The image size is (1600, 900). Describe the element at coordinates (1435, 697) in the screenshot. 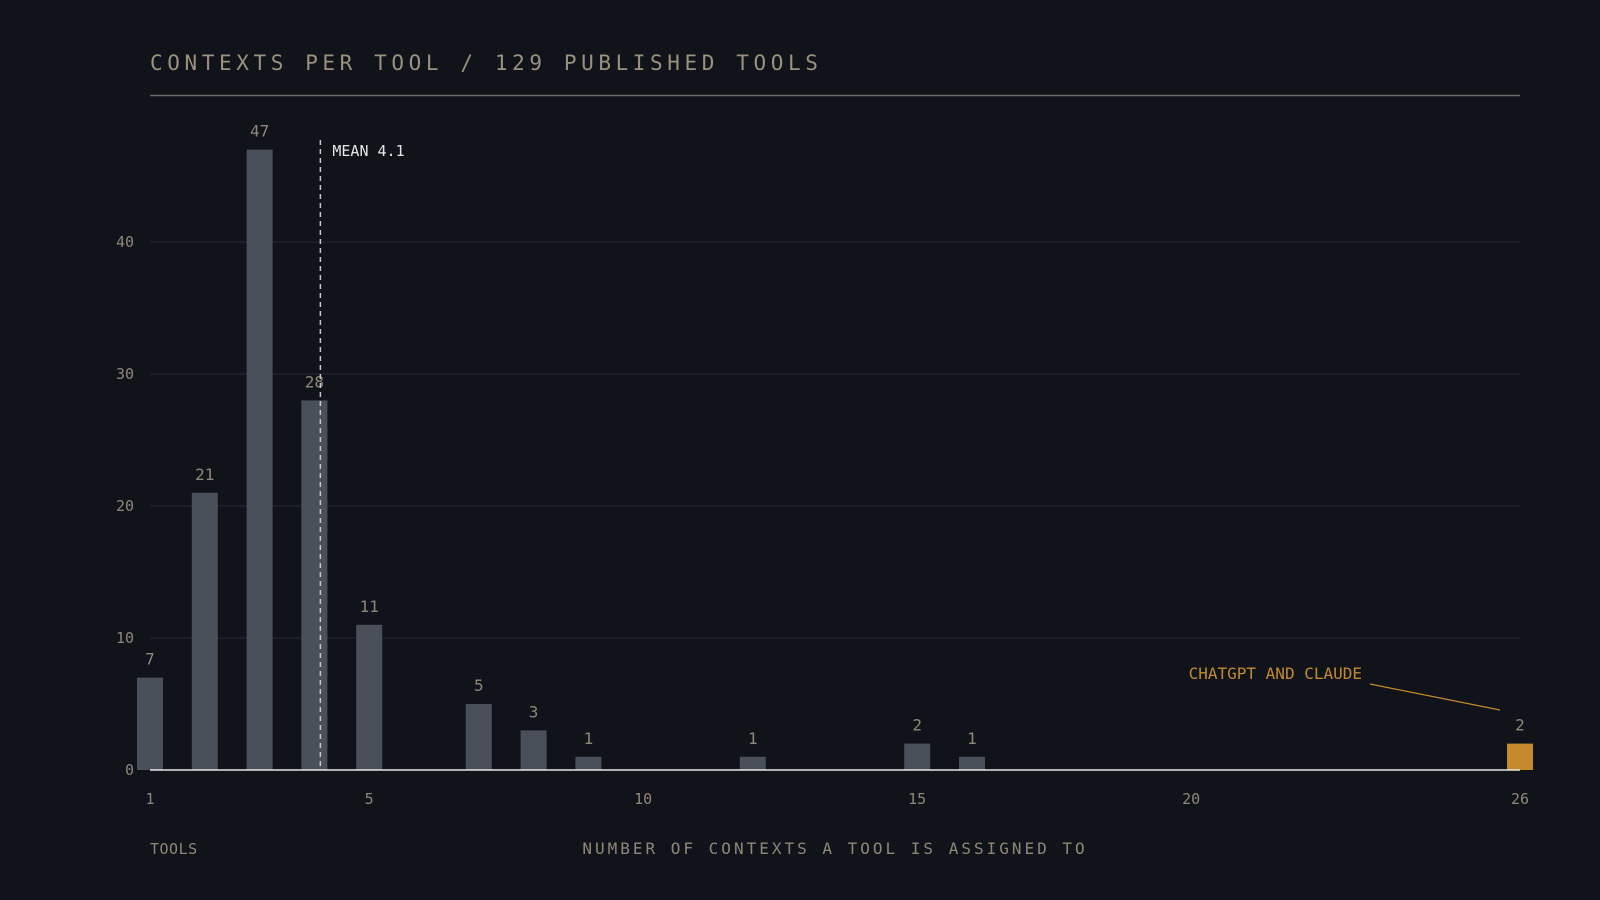

I see `annotation-leader-line` at that location.